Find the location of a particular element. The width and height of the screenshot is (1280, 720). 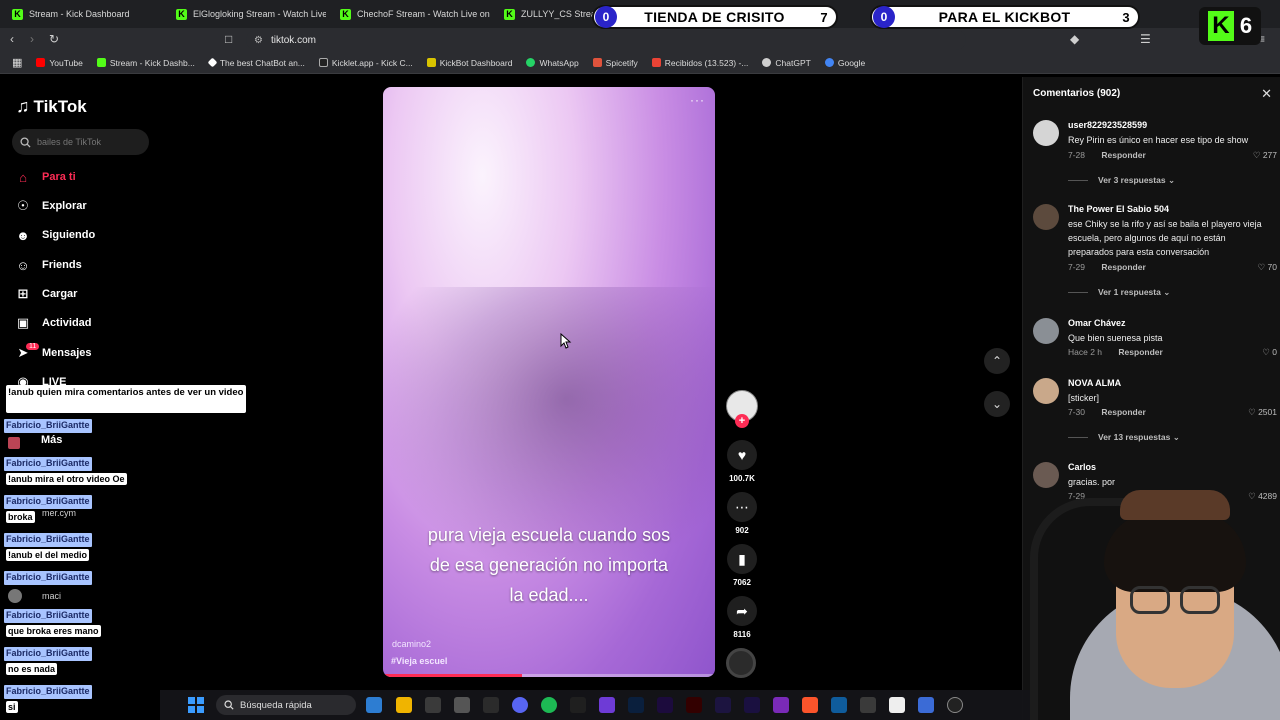

windows-start-icon is located at coordinates (196, 705).